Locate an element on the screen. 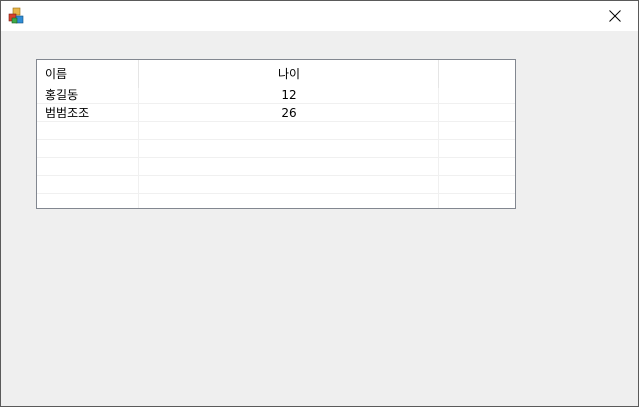 The height and width of the screenshot is (407, 639). cell-age: 12 is located at coordinates (289, 95).